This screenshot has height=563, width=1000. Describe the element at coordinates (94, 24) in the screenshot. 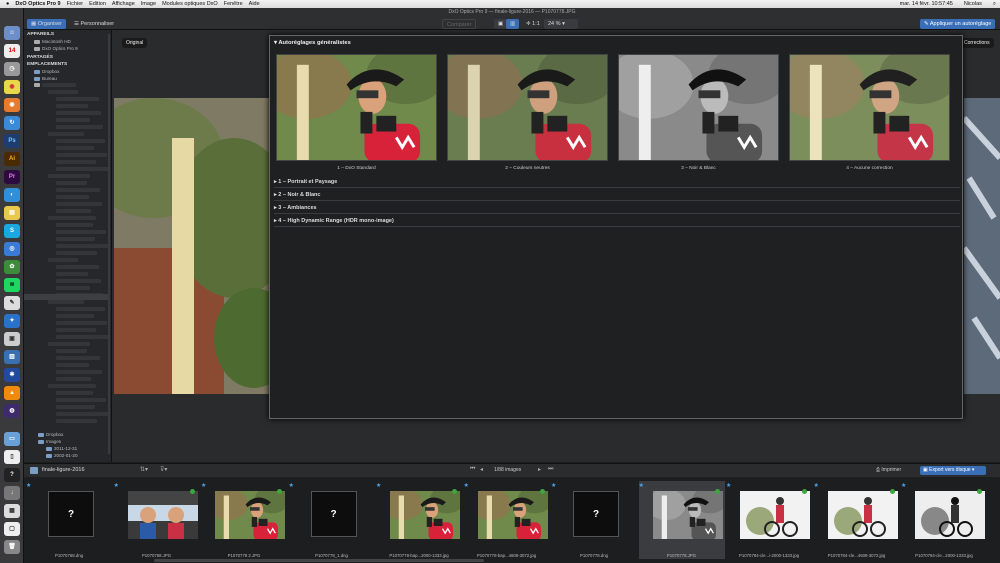

I see `tab-customize: ☰ Personnaliser` at that location.